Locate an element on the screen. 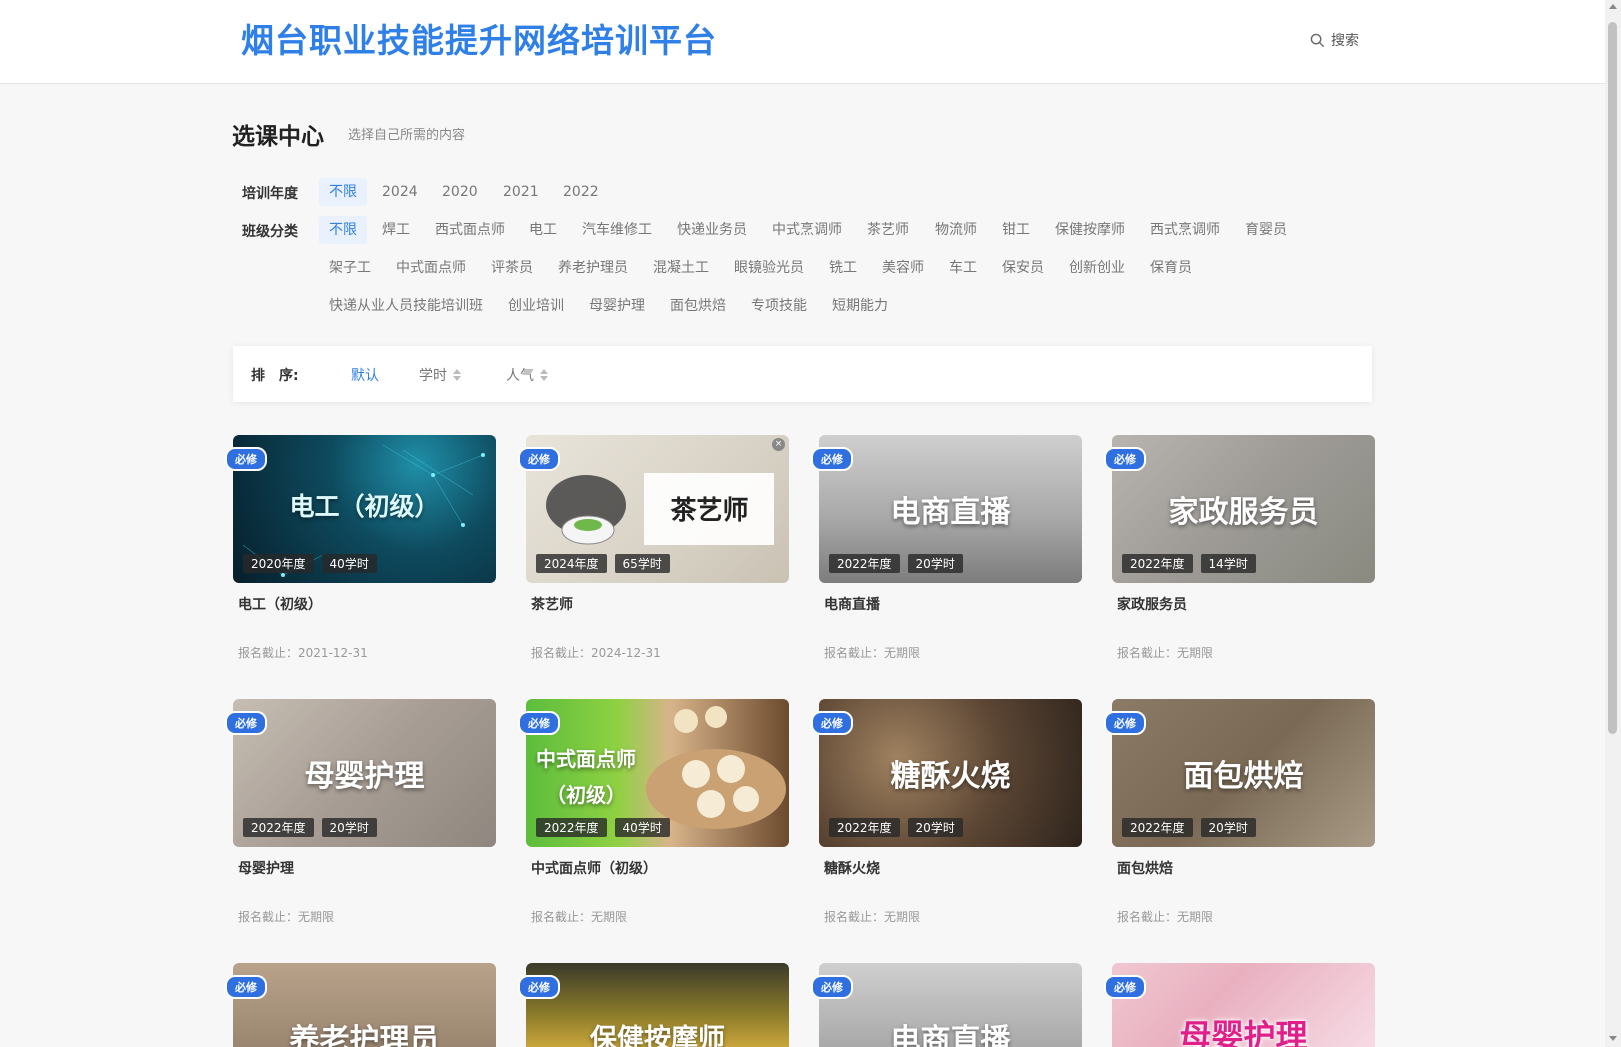  course-thumbnail: 面包烘焙 2022年度 20学时 is located at coordinates (1243, 773).